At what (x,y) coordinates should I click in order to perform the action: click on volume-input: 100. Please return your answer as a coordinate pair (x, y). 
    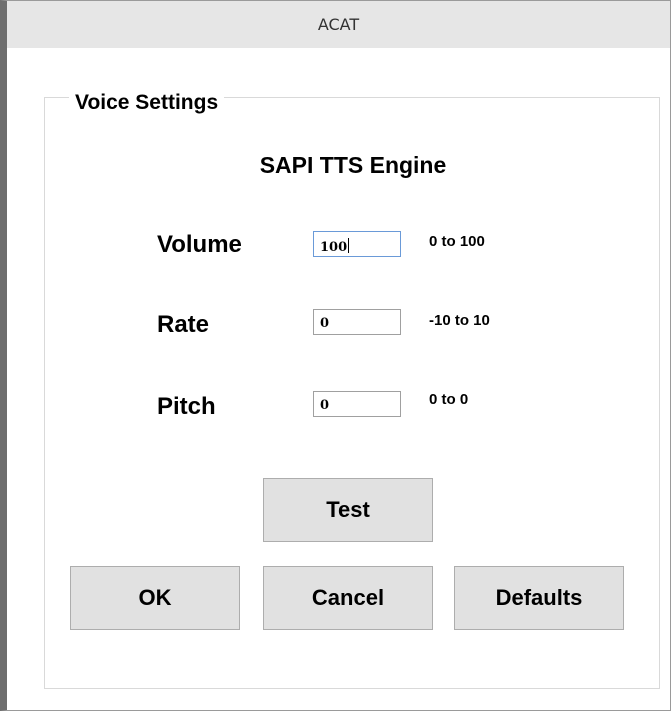
    Looking at the image, I should click on (357, 244).